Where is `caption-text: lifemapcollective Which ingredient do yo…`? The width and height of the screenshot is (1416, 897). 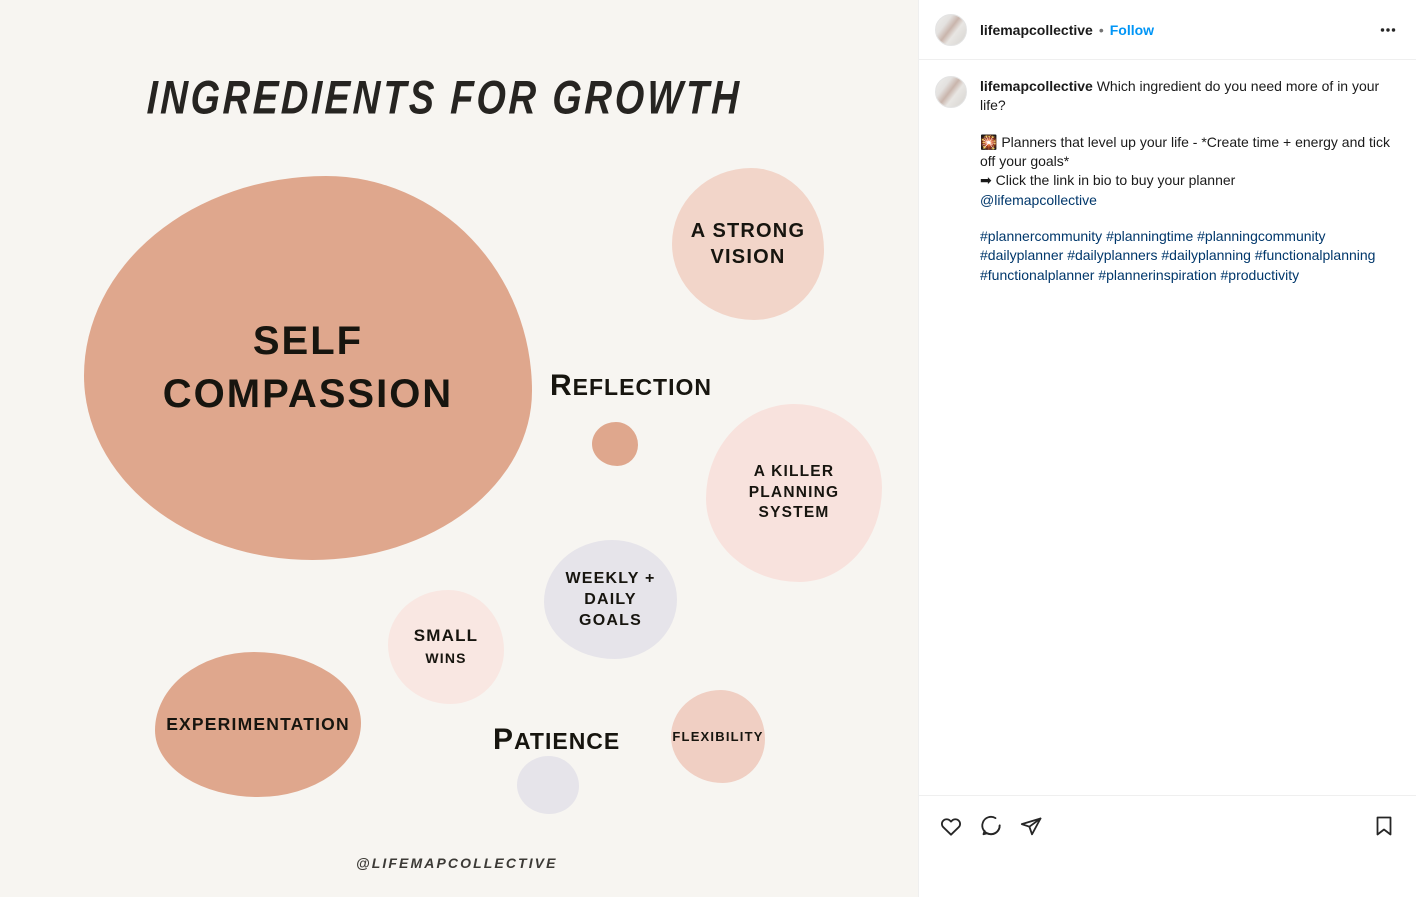 caption-text: lifemapcollective Which ingredient do yo… is located at coordinates (1190, 180).